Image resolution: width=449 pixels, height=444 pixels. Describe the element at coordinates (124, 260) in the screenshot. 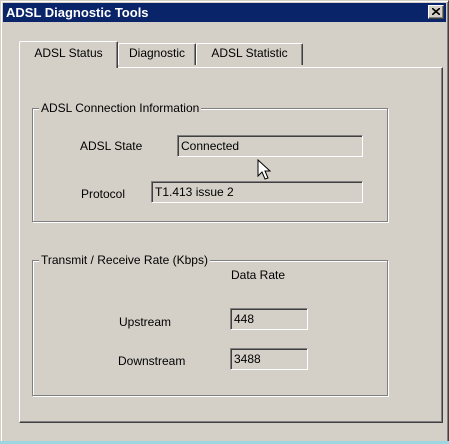

I see `group-title: Transmit / Receive Rate (Kbps)` at that location.